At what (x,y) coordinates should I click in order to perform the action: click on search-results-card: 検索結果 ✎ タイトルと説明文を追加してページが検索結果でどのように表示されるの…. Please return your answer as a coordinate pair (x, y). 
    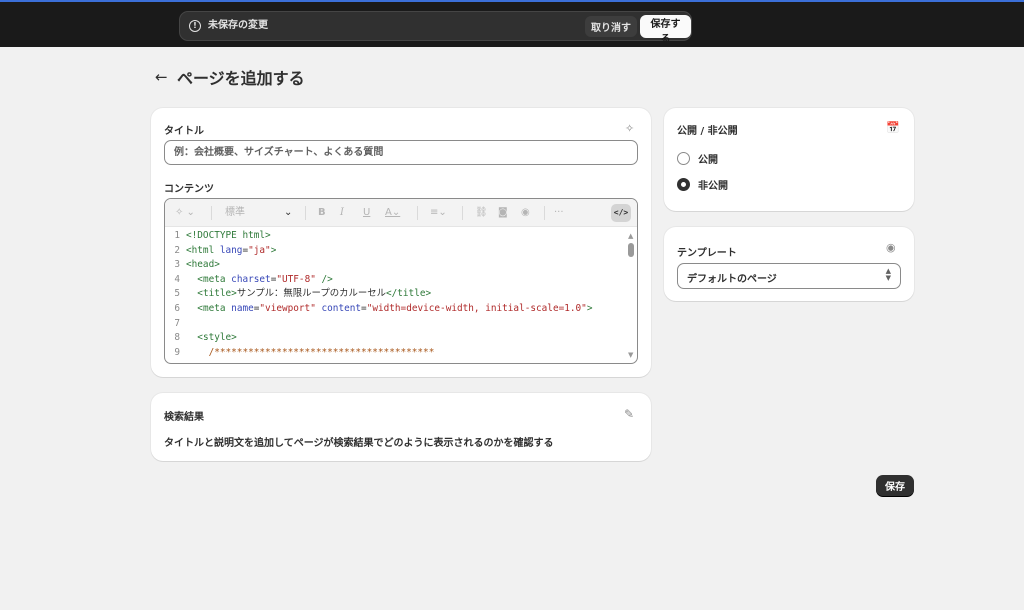
    Looking at the image, I should click on (401, 427).